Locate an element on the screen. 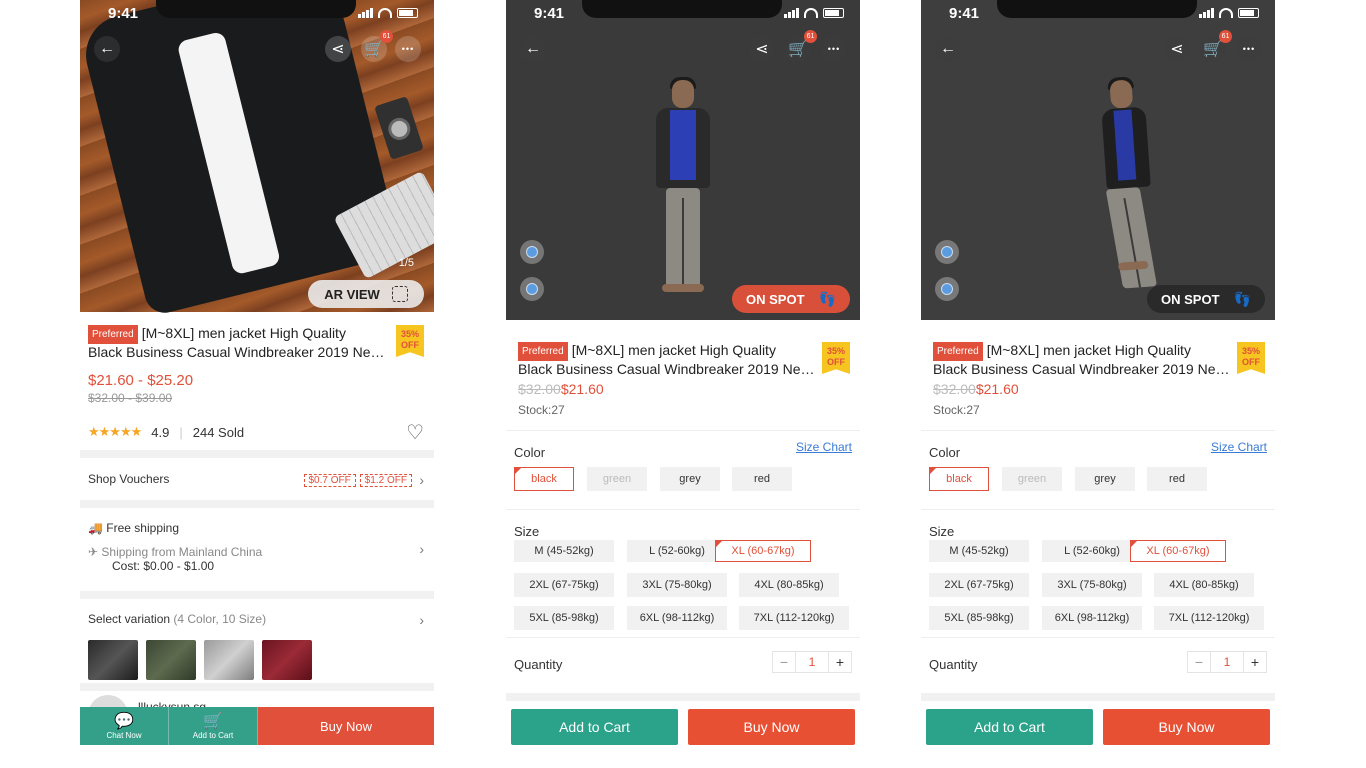  chevron-right-icon: › is located at coordinates (421, 620).